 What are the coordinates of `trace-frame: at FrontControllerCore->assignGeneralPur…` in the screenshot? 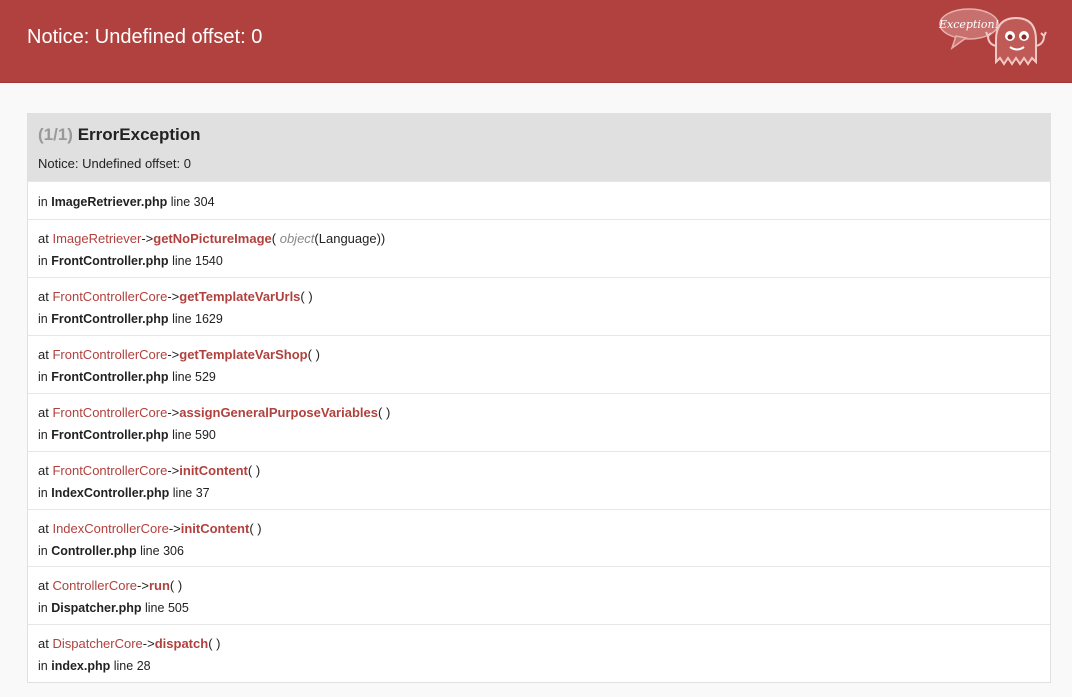 It's located at (539, 422).